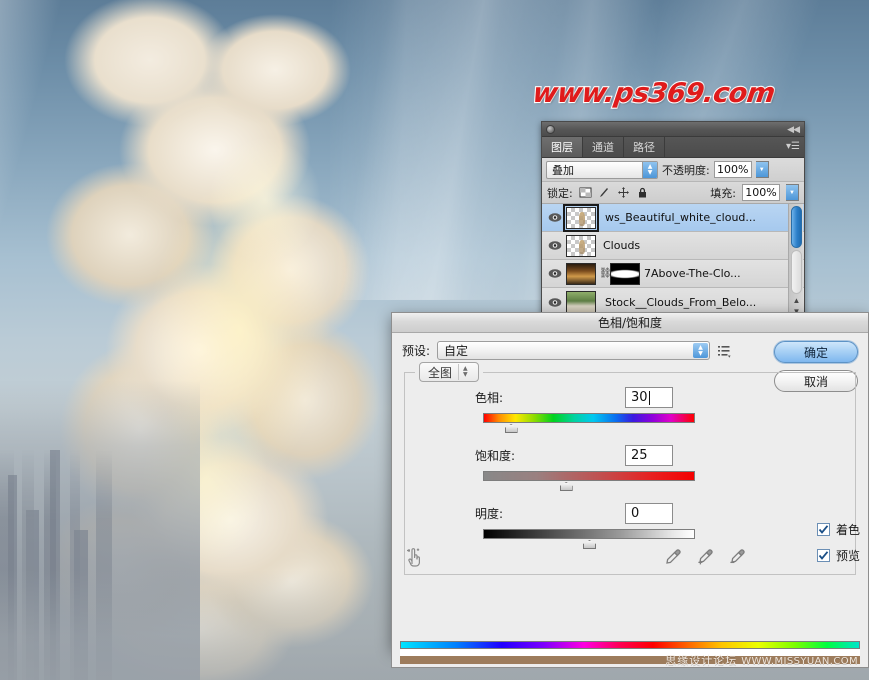 This screenshot has height=680, width=869. I want to click on footer-site-cn: 思缘设计论坛, so click(701, 660).